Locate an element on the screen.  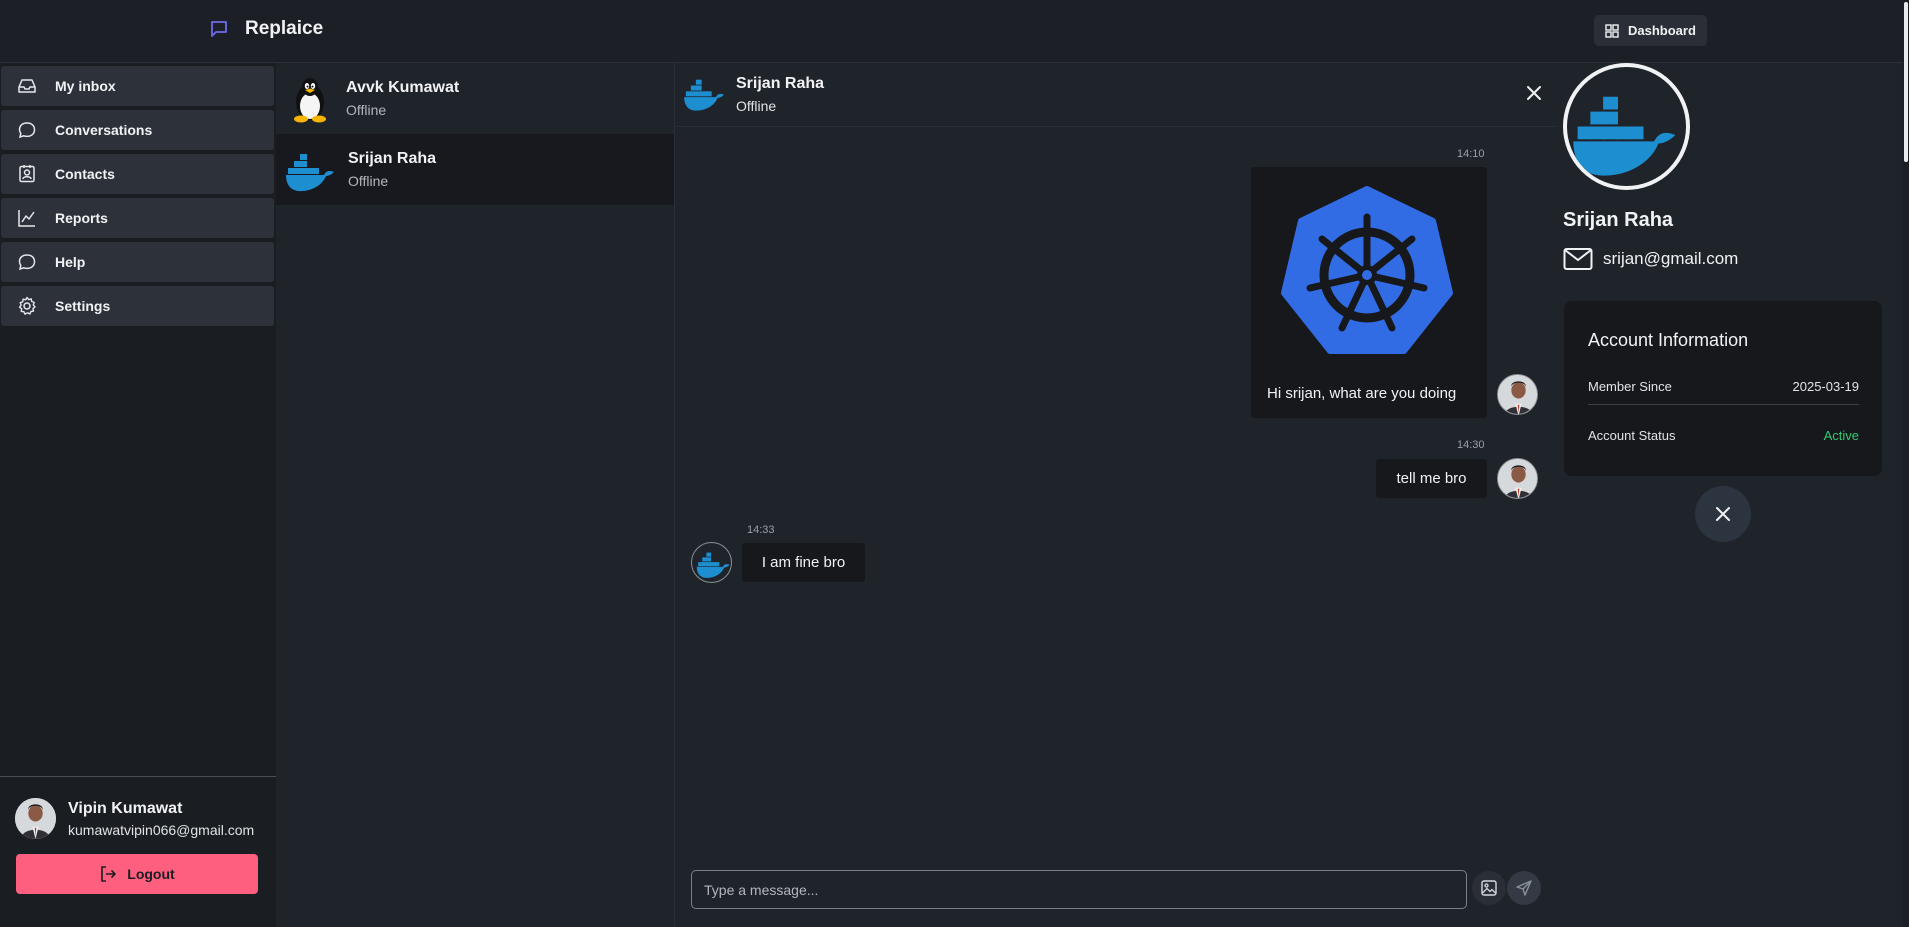
dashboard-grid-icon is located at coordinates (1612, 30).